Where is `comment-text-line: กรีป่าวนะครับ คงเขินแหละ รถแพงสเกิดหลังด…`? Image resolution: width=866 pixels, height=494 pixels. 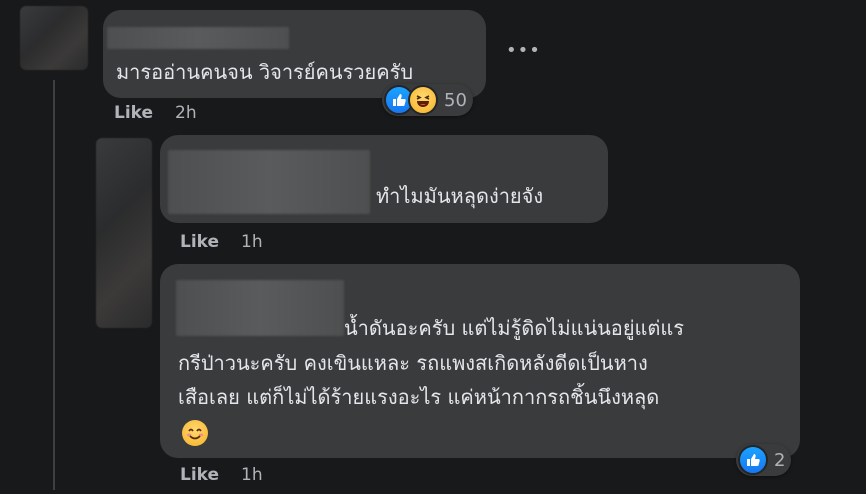 comment-text-line: กรีป่าวนะครับ คงเขินแหละ รถแพงสเกิดหลังด… is located at coordinates (413, 363).